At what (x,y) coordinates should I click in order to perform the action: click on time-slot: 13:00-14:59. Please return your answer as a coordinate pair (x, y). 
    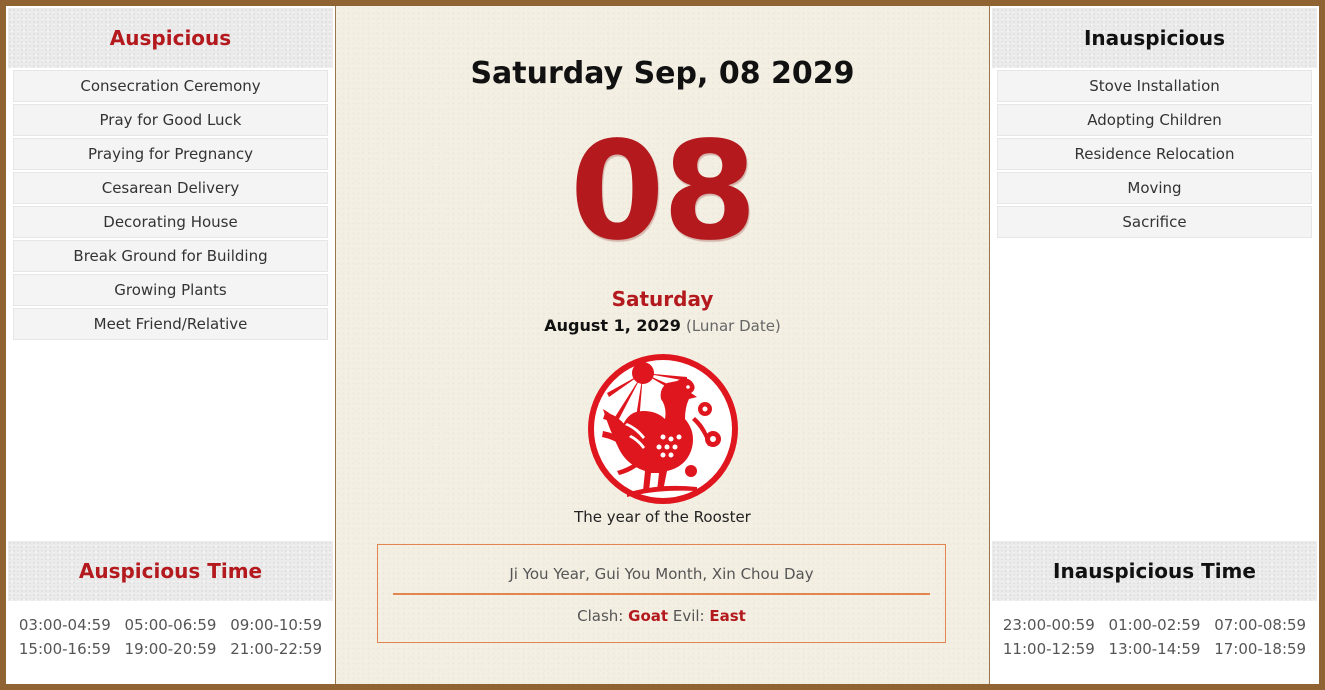
    Looking at the image, I should click on (1154, 649).